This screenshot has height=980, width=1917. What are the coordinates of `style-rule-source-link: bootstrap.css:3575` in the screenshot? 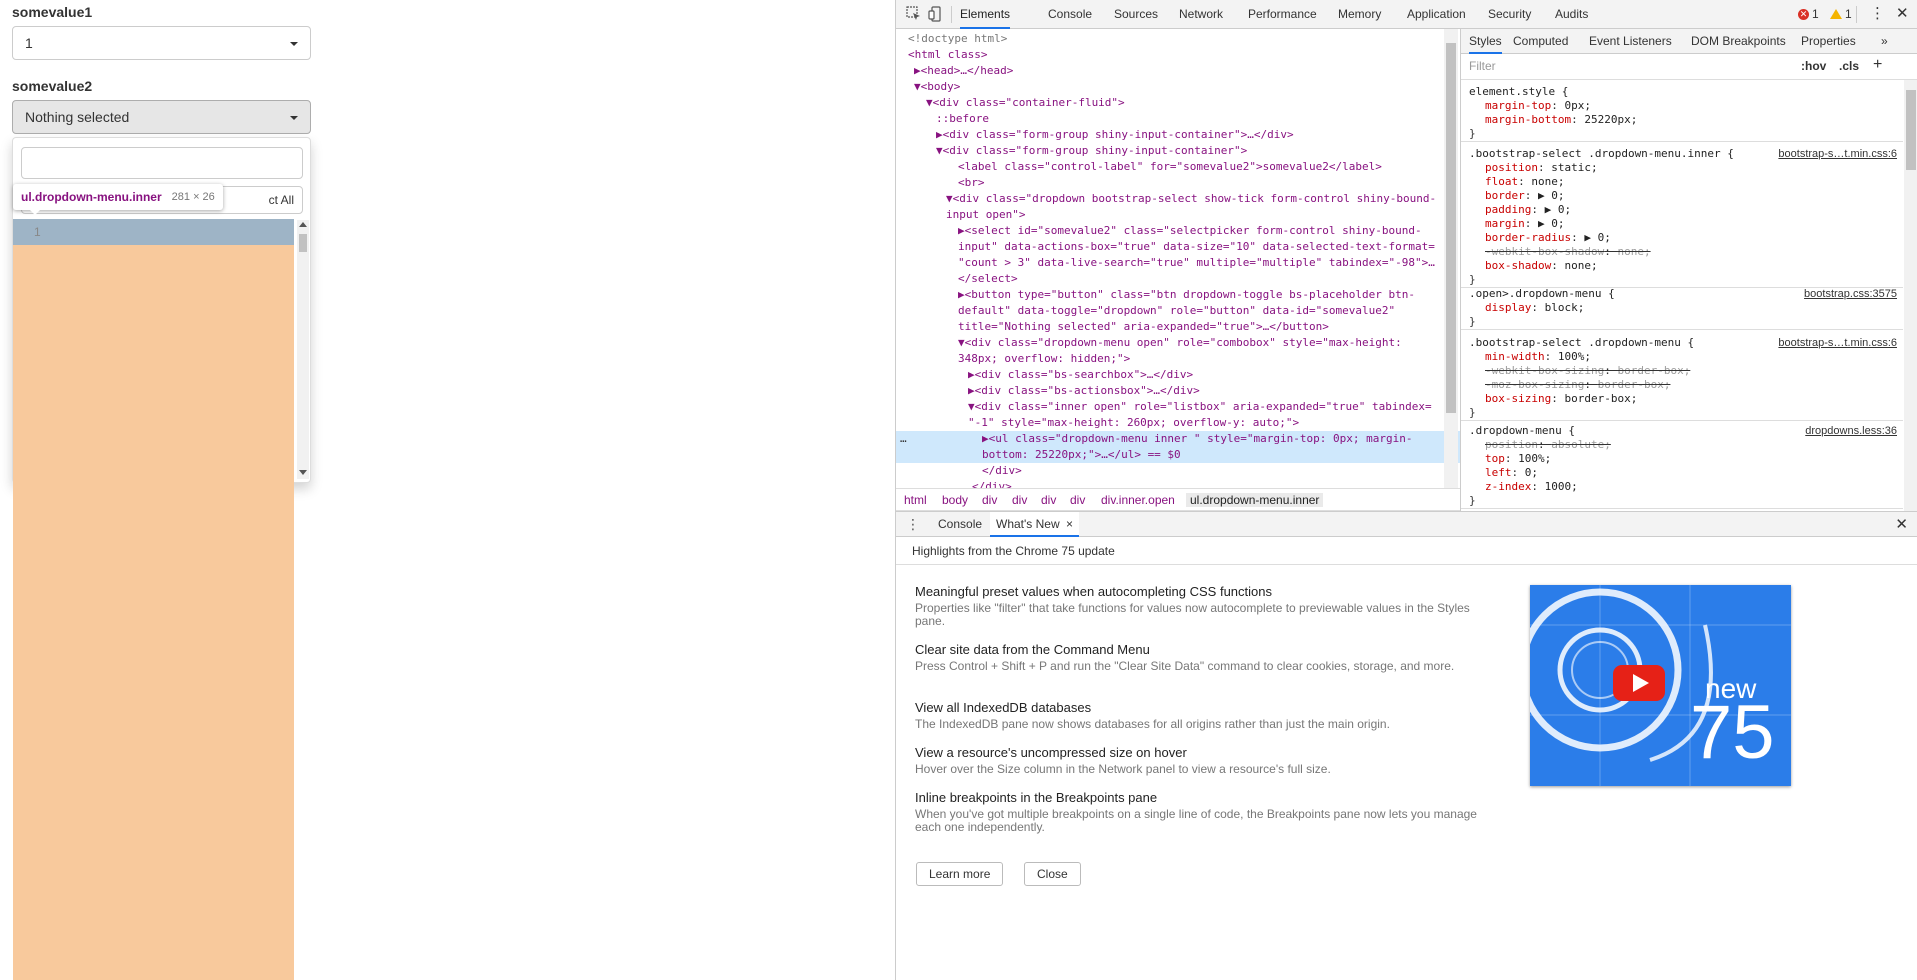 It's located at (1850, 294).